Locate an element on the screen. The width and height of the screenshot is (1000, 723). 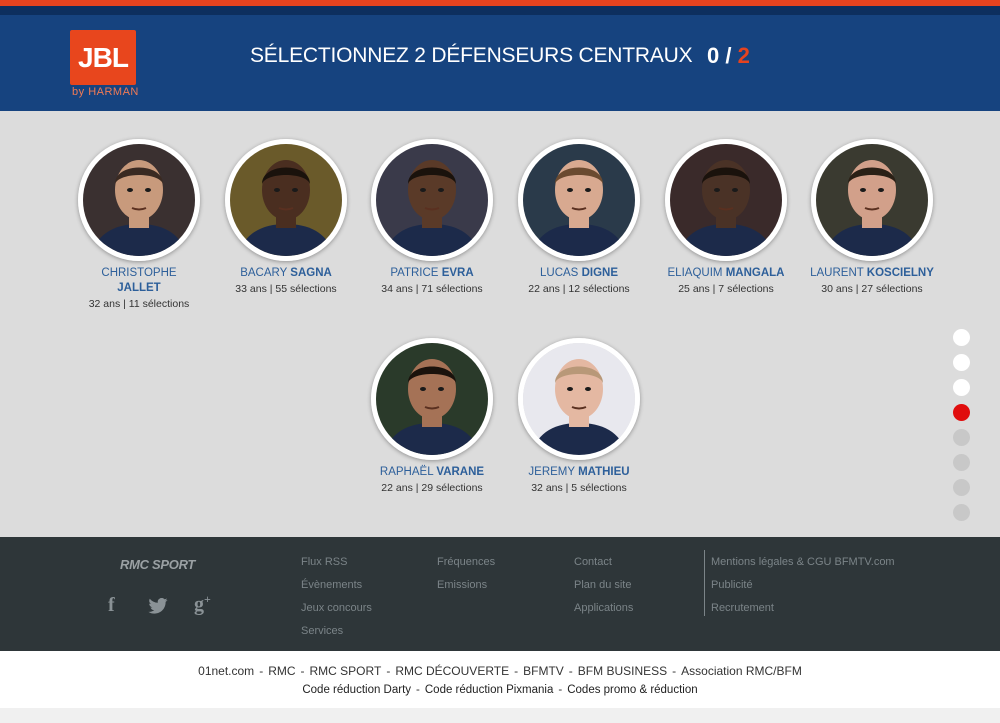
footer-link-mentions-legales: Mentions légales & CGU BFMTV.com is located at coordinates (803, 562).